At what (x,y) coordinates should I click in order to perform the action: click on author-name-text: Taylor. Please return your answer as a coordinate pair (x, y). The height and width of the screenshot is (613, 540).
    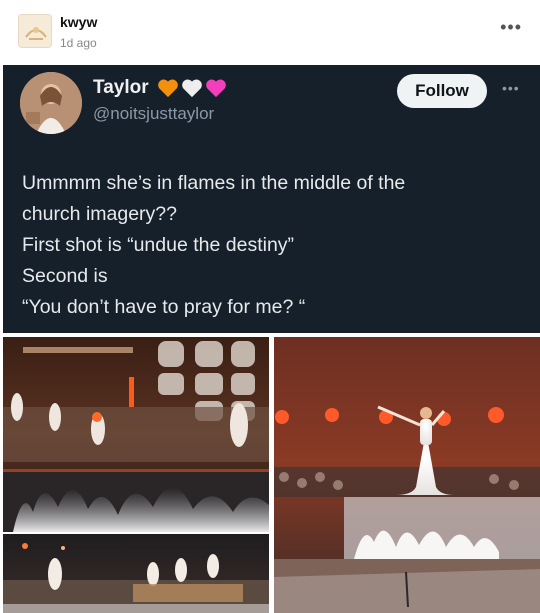
    Looking at the image, I should click on (121, 87).